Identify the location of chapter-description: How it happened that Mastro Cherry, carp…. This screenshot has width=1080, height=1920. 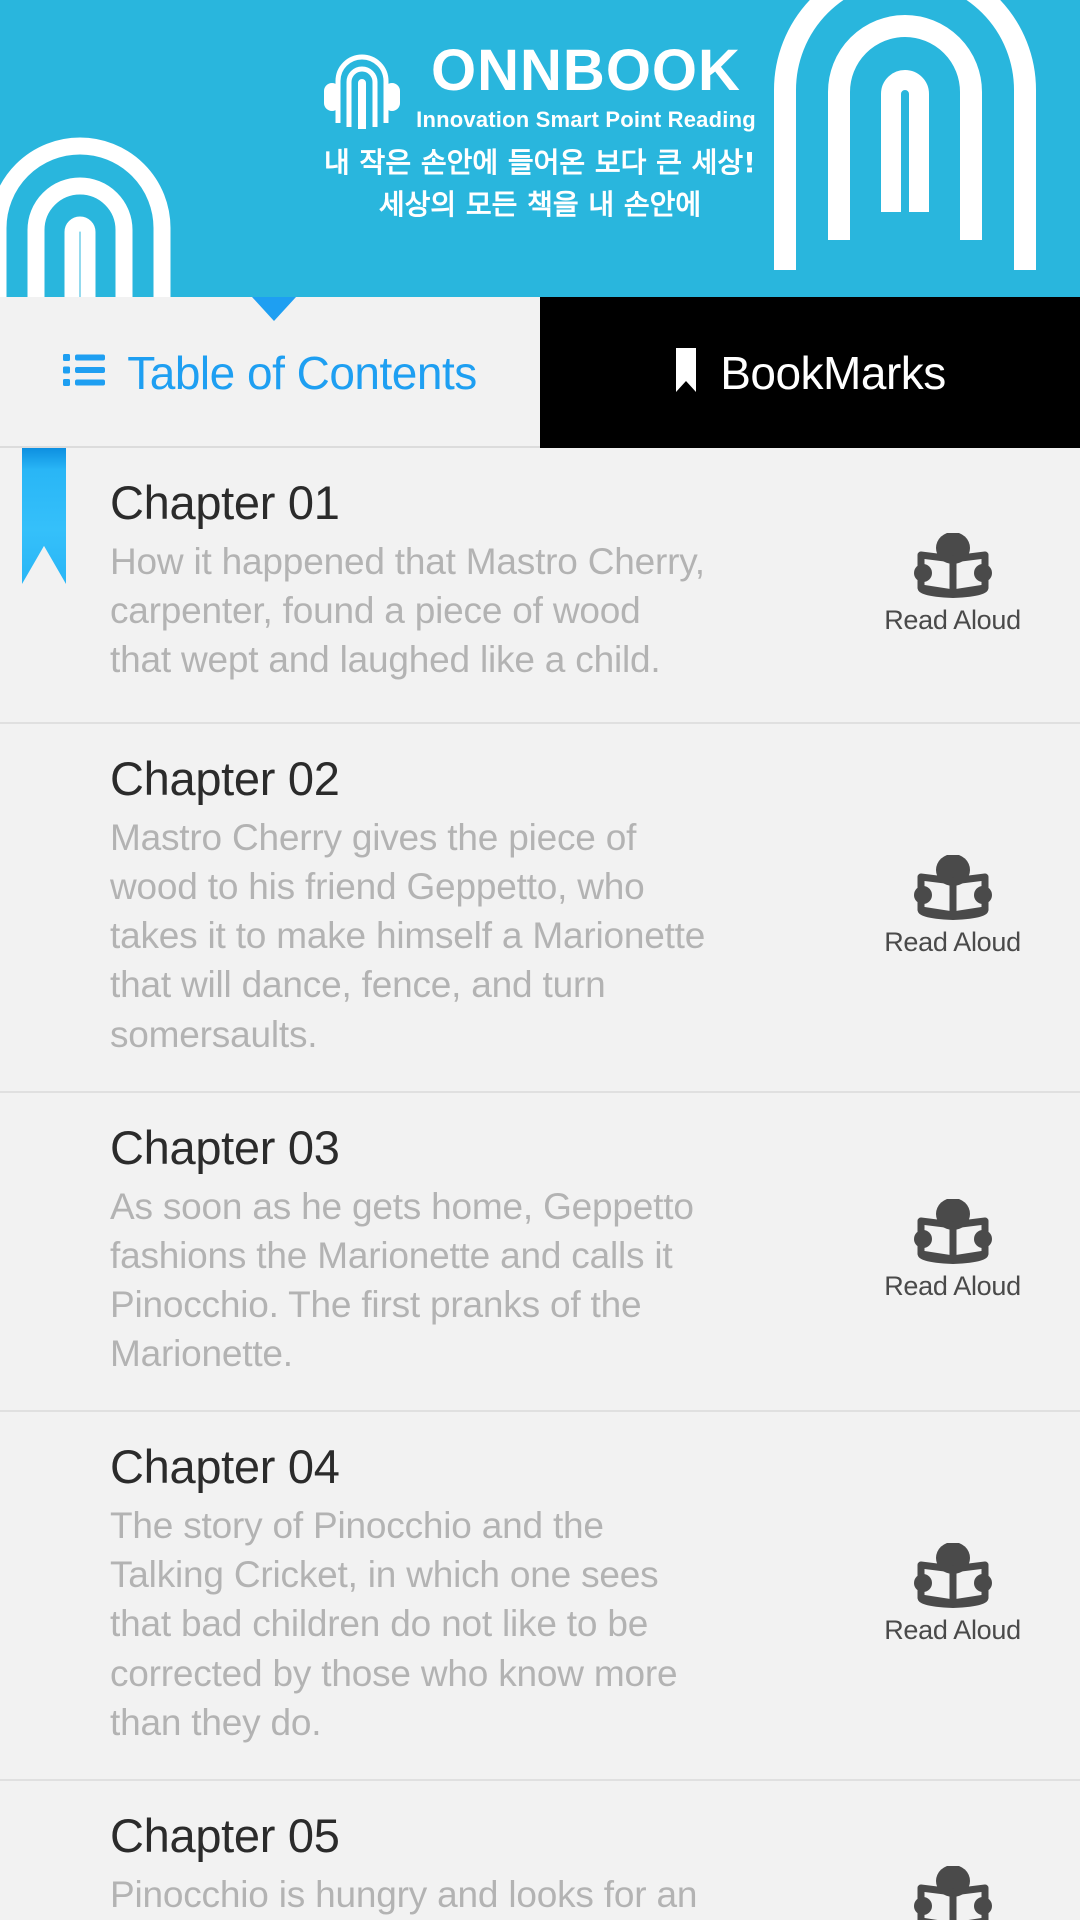
(407, 610).